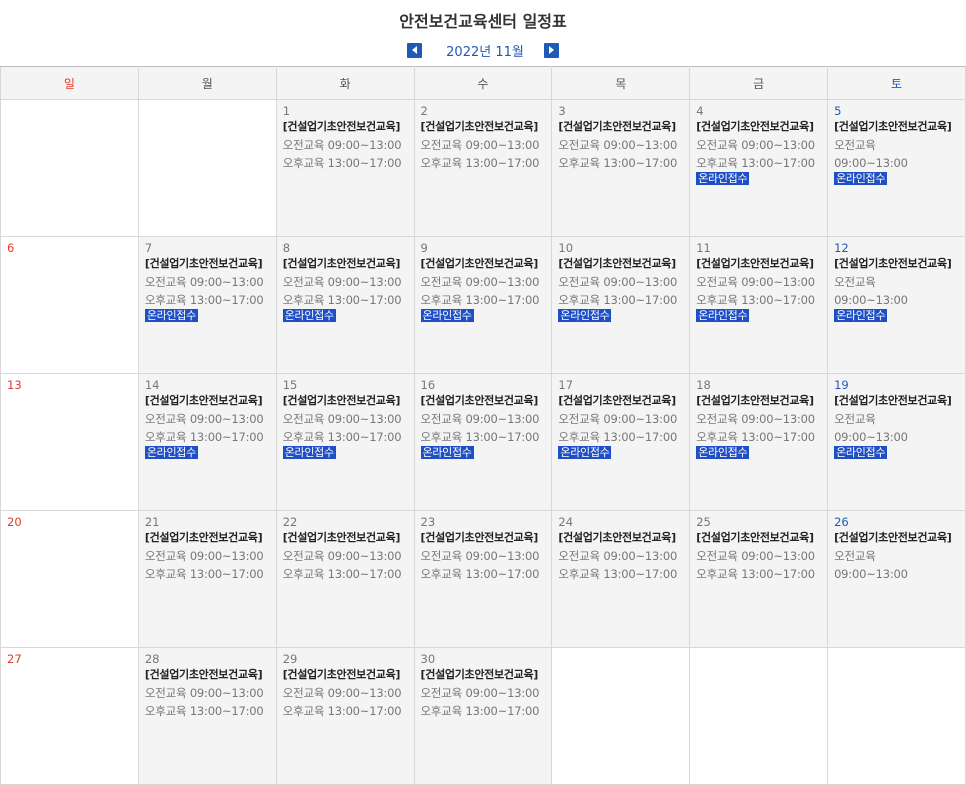 This screenshot has width=966, height=785. I want to click on day-number: 20, so click(14, 522).